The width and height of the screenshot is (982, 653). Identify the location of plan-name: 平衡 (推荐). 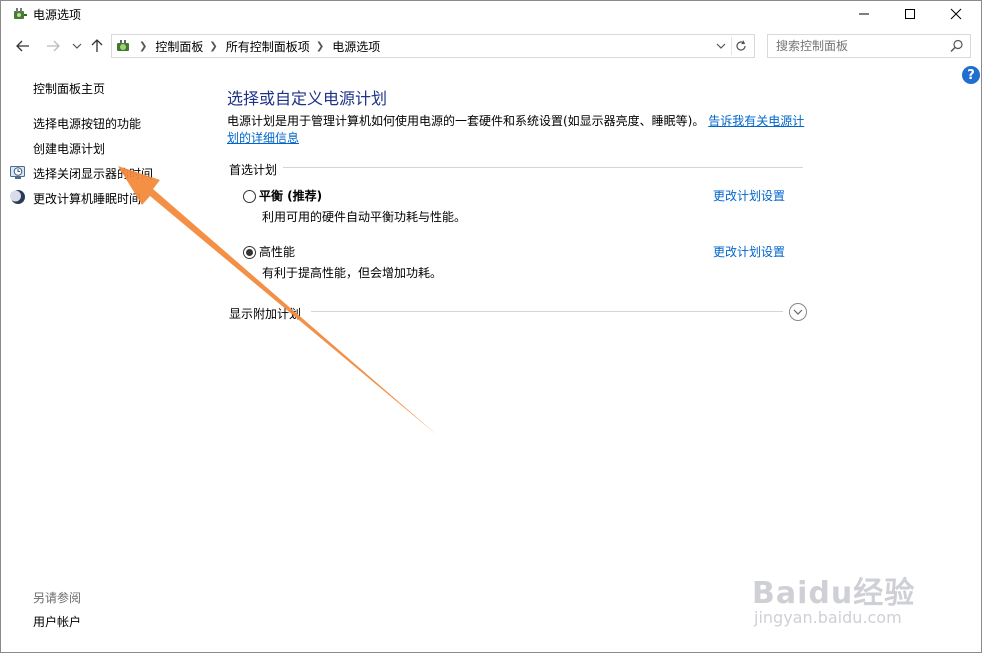
(290, 195).